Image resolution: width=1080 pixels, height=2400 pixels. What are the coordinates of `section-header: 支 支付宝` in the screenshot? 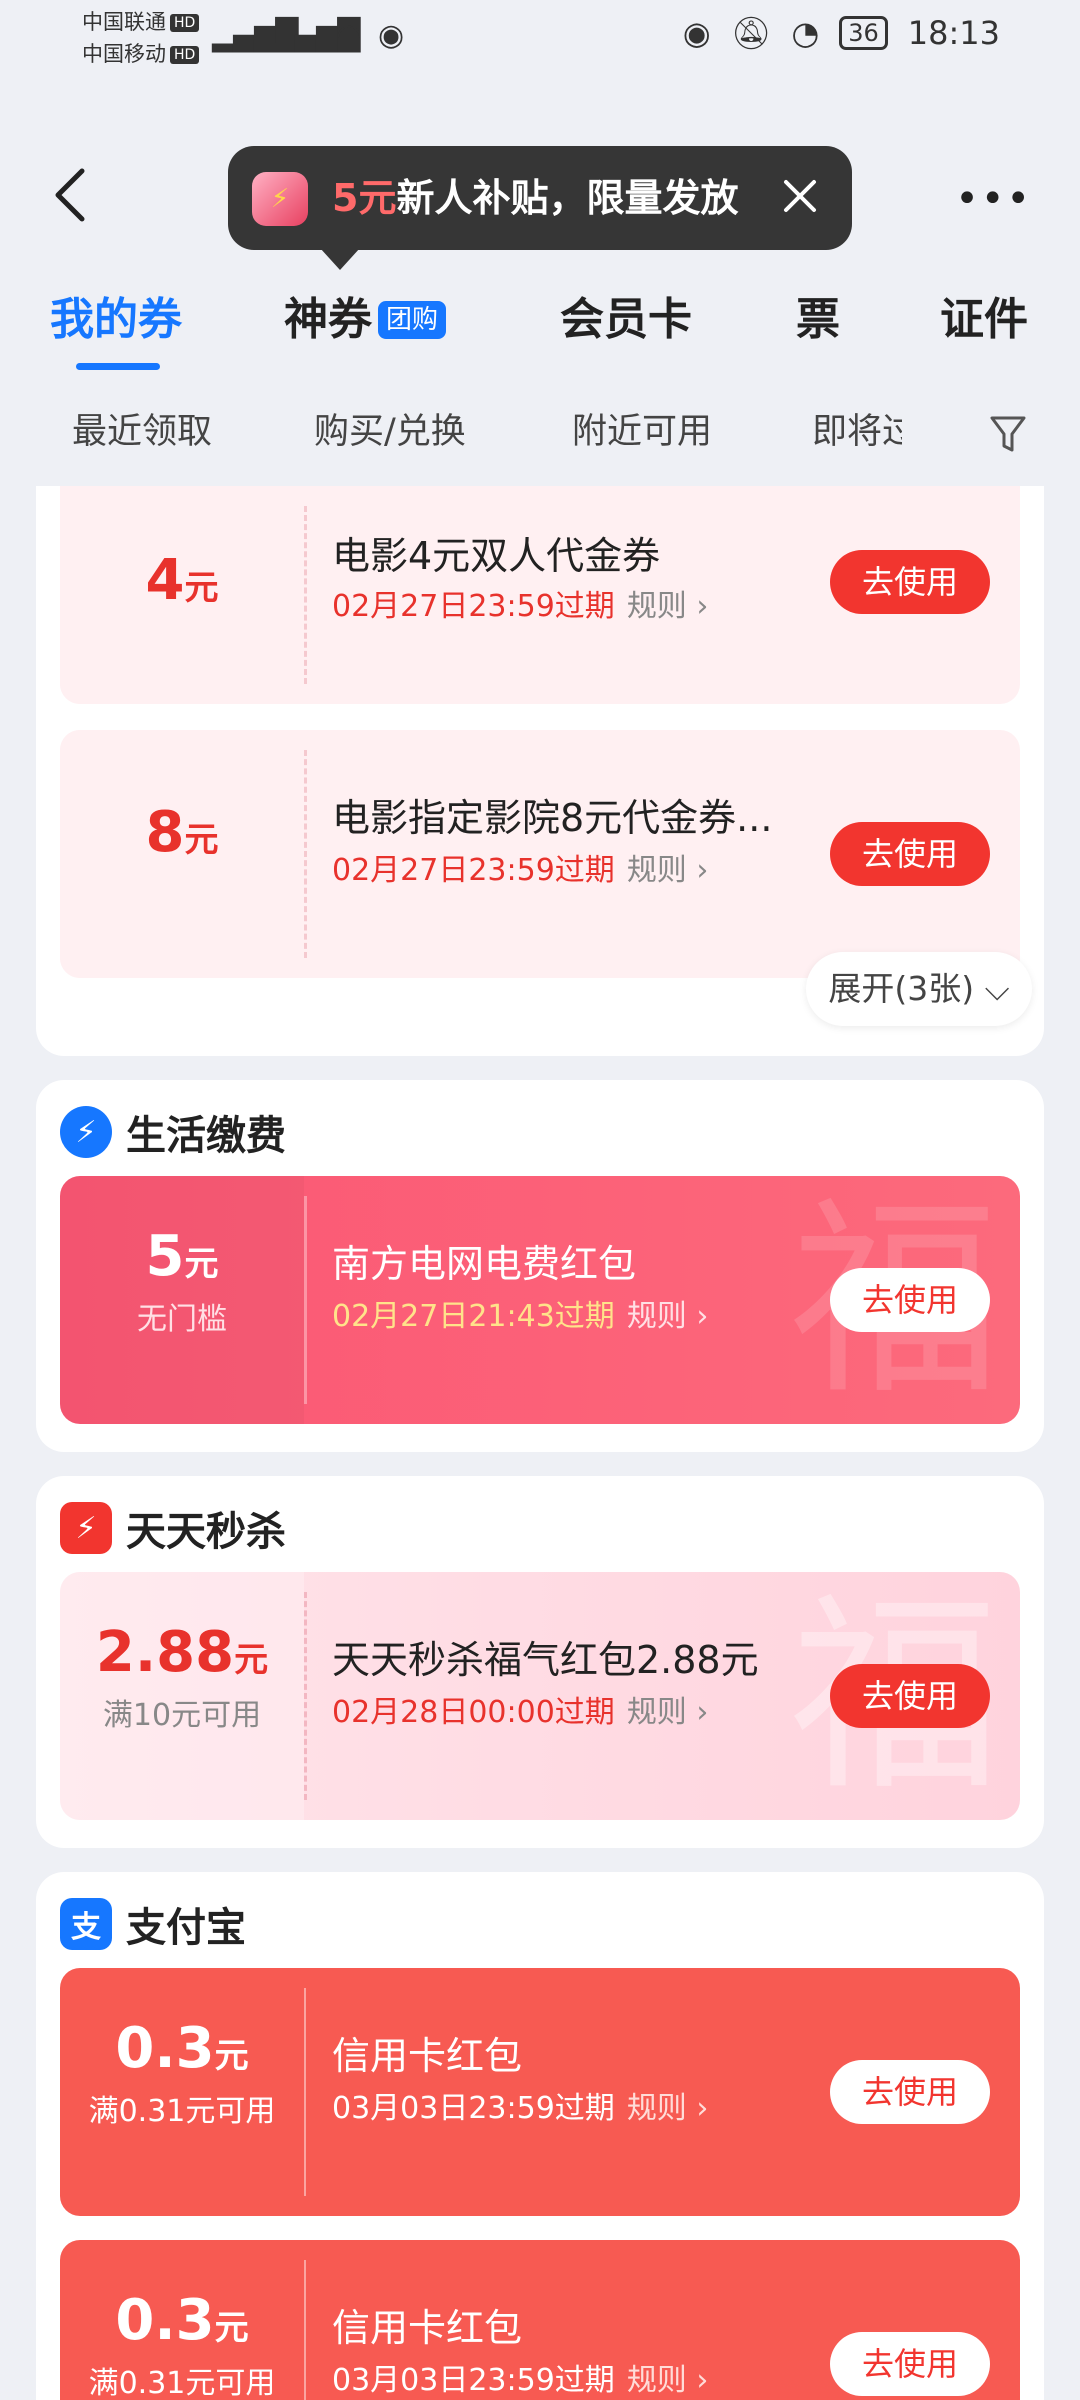 It's located at (153, 1924).